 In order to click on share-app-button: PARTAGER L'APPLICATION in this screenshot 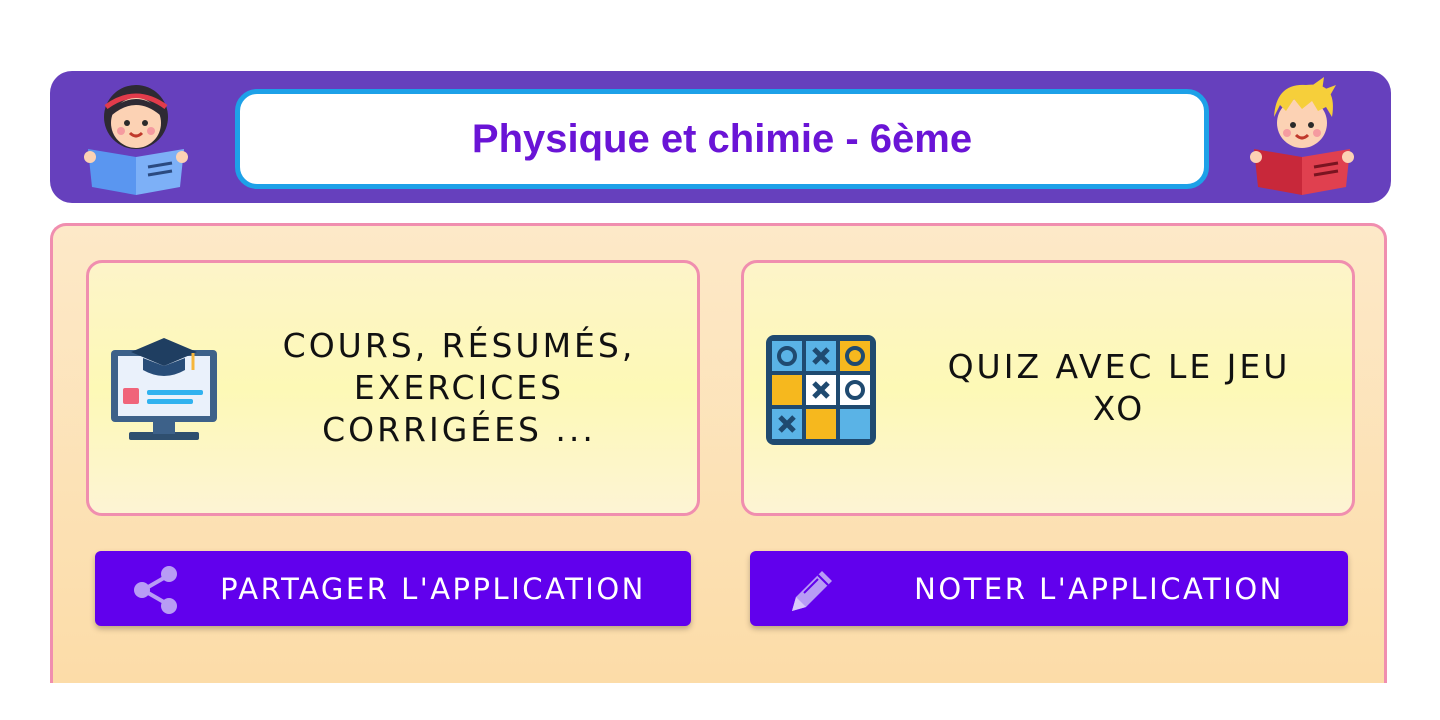, I will do `click(393, 588)`.